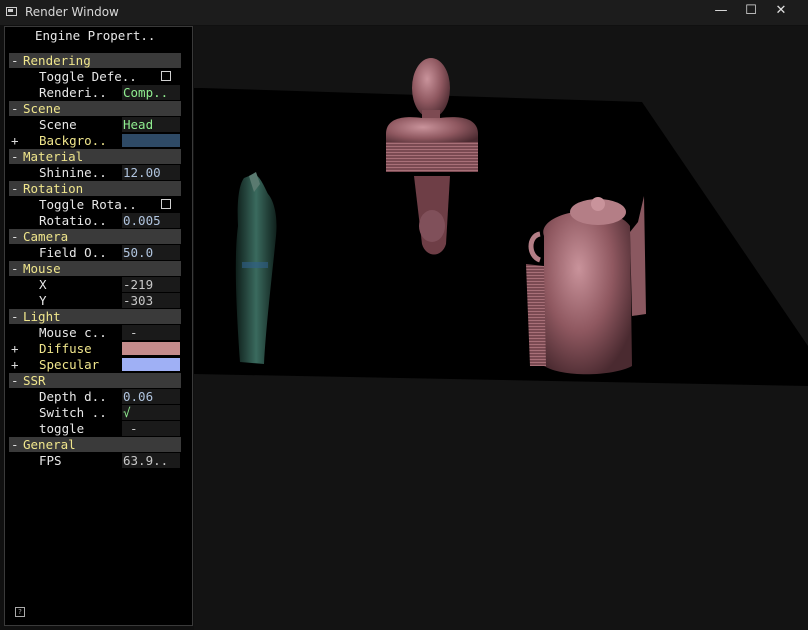 Image resolution: width=808 pixels, height=630 pixels. I want to click on property-row-diffuse: + Diffuse, so click(95, 348).